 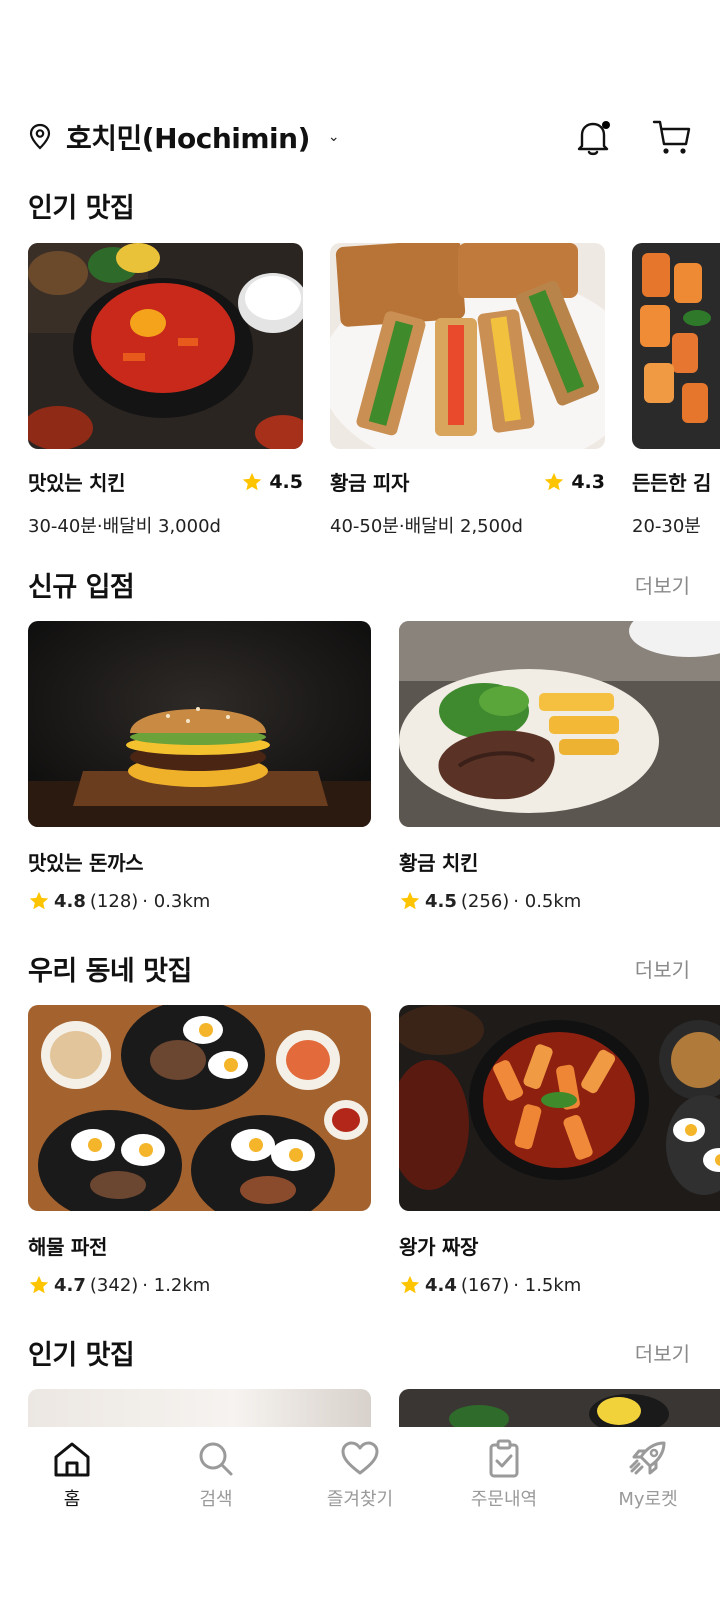 I want to click on rating: 4.3, so click(x=574, y=482).